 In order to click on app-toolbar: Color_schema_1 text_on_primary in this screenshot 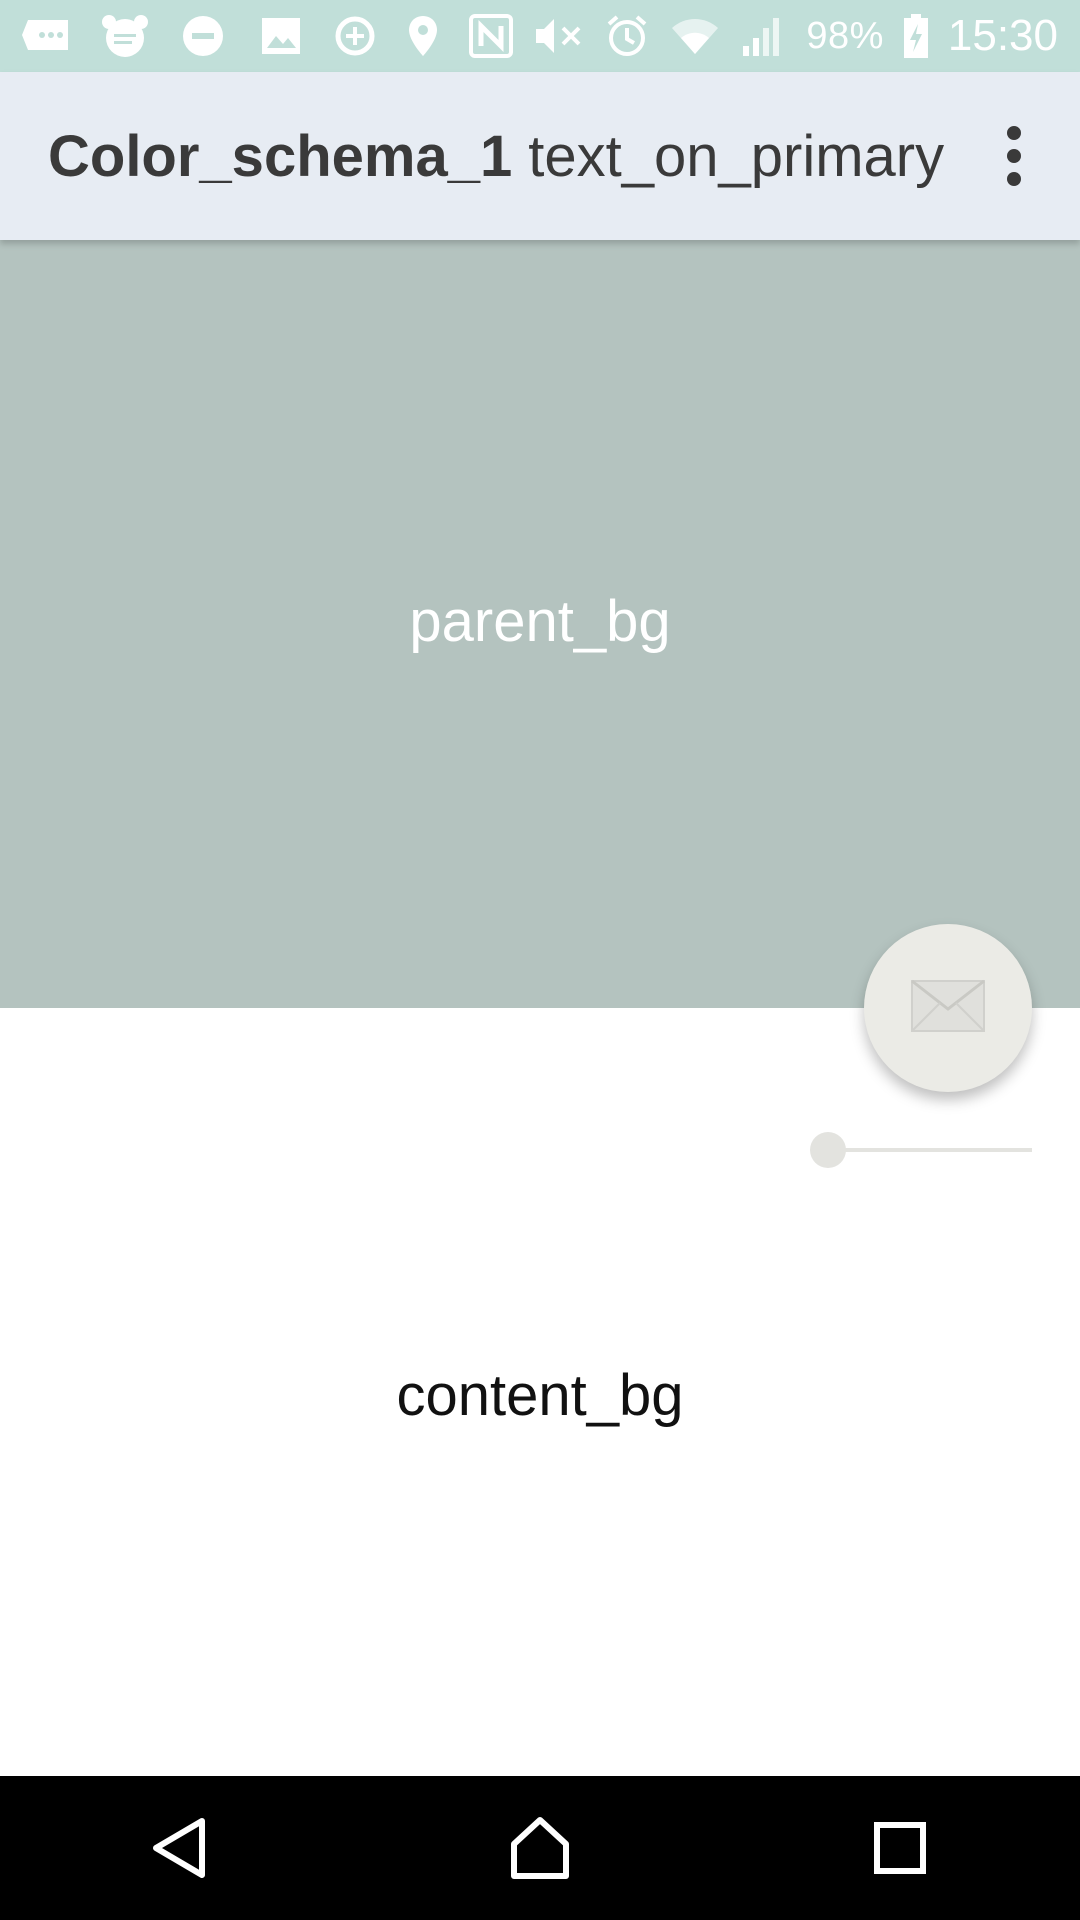, I will do `click(540, 156)`.